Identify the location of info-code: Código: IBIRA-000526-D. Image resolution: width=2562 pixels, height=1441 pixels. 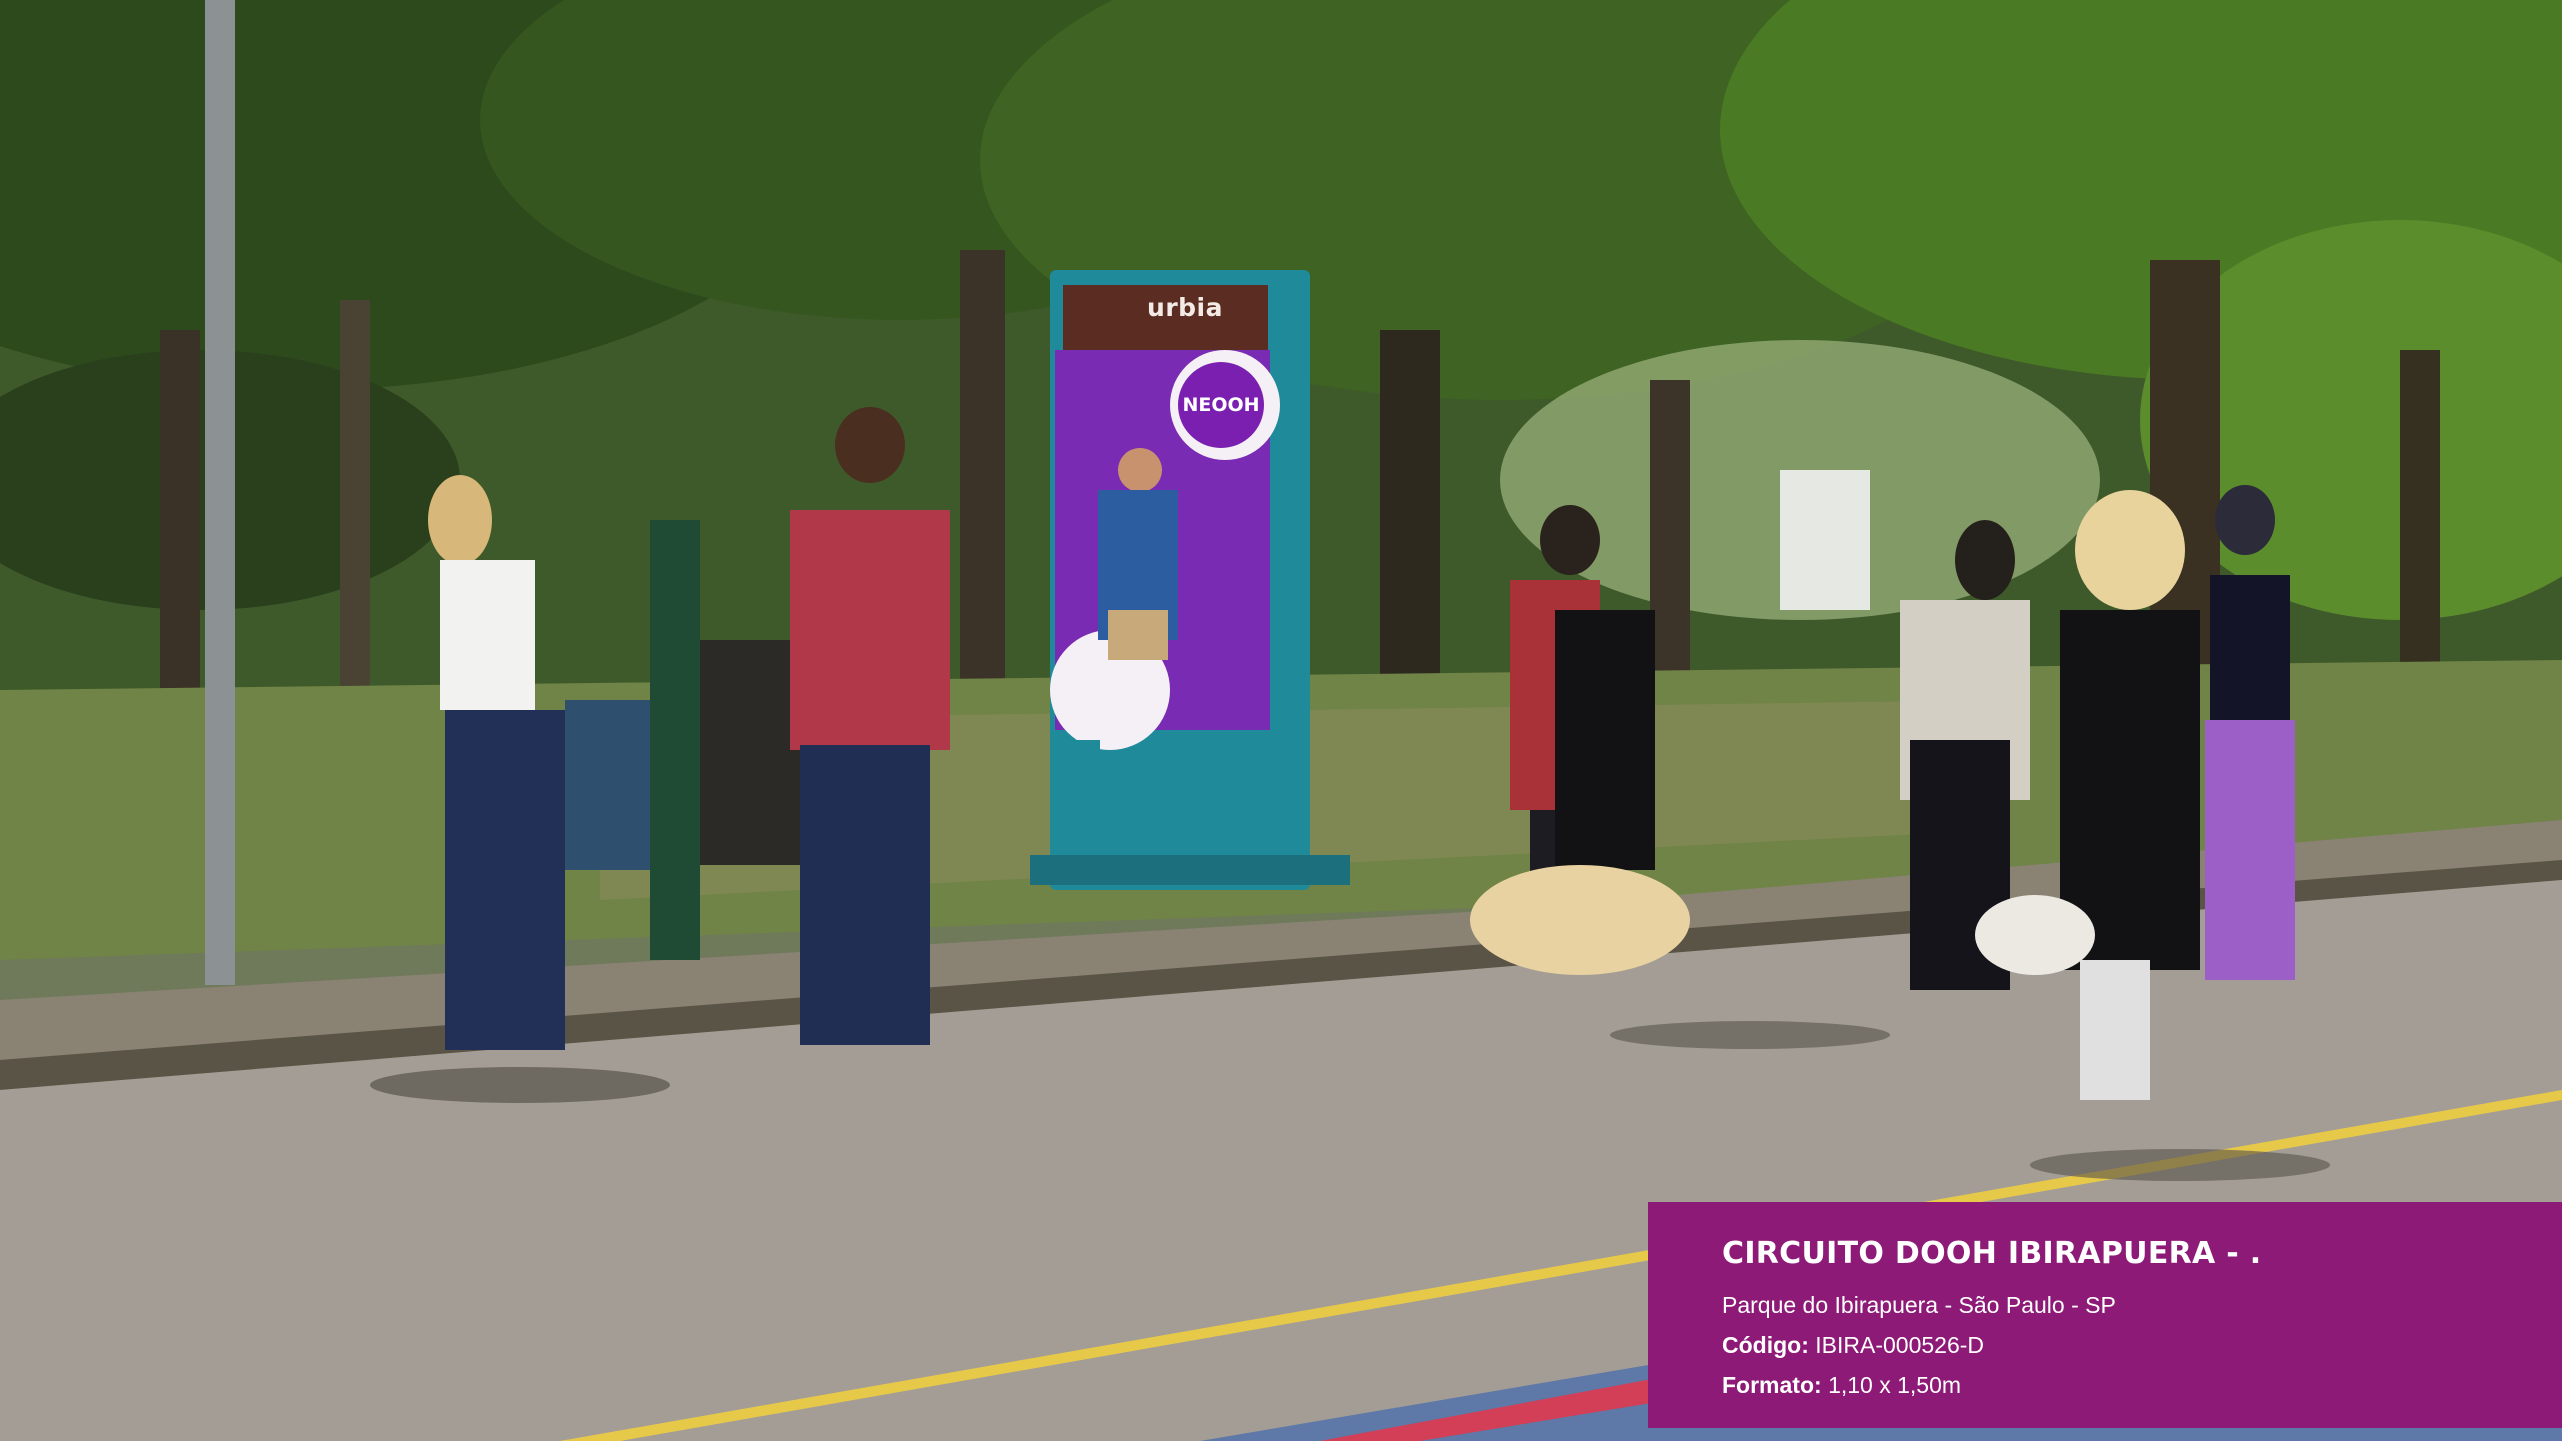
(2142, 1345).